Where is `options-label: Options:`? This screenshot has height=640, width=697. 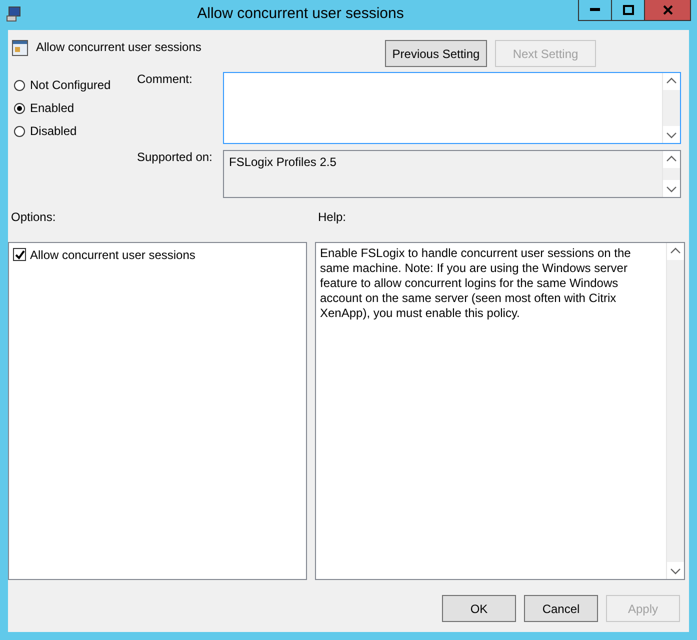
options-label: Options: is located at coordinates (34, 217).